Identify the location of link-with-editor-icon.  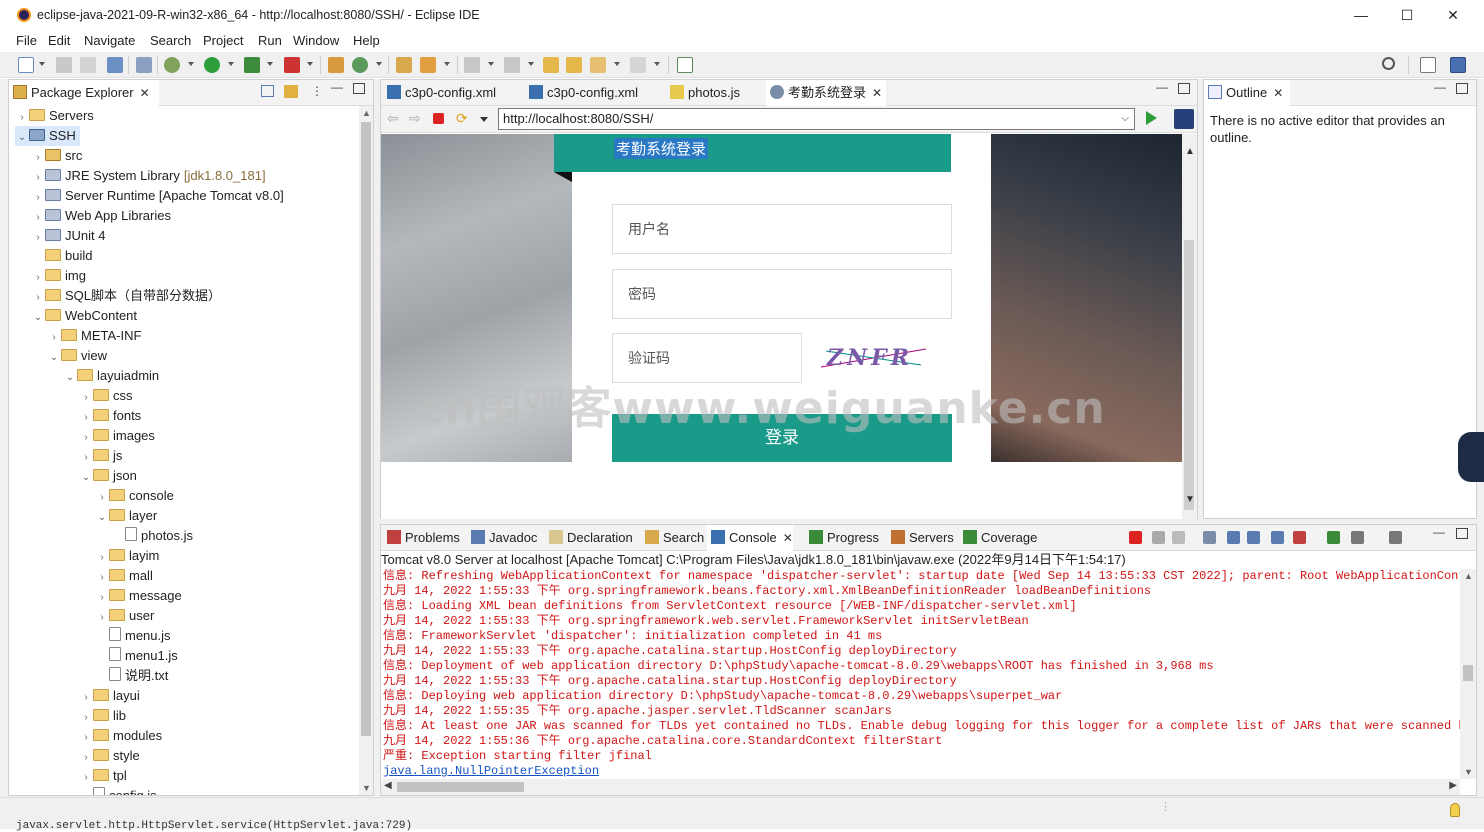
(291, 91).